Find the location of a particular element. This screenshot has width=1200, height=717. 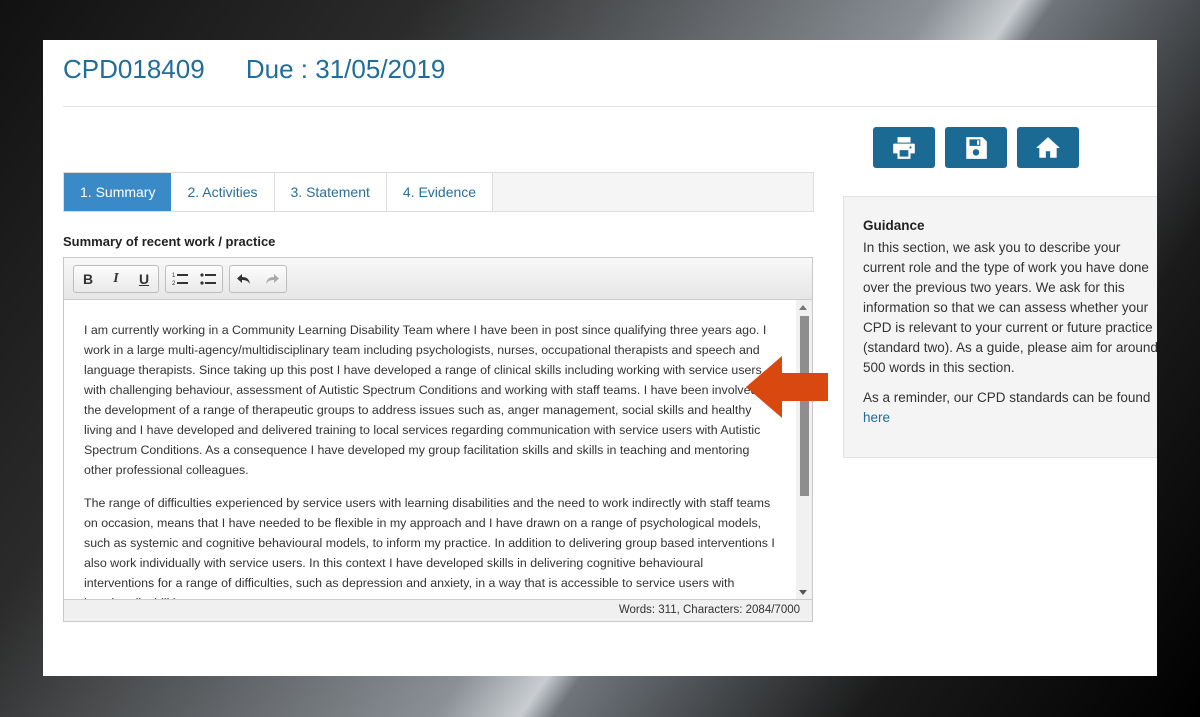

bullet-list-icon is located at coordinates (208, 279).